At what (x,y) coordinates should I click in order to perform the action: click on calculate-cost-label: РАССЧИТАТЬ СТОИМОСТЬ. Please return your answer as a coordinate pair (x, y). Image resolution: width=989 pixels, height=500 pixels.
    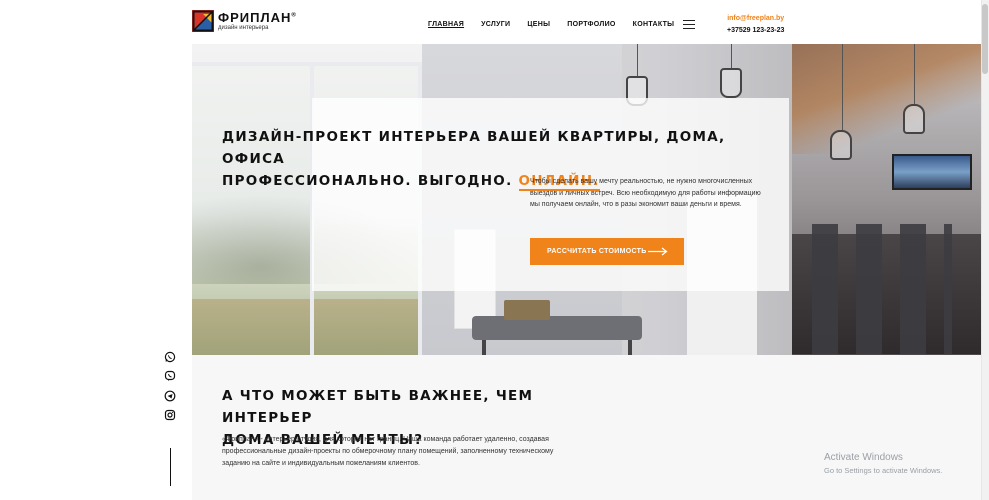
    Looking at the image, I should click on (597, 251).